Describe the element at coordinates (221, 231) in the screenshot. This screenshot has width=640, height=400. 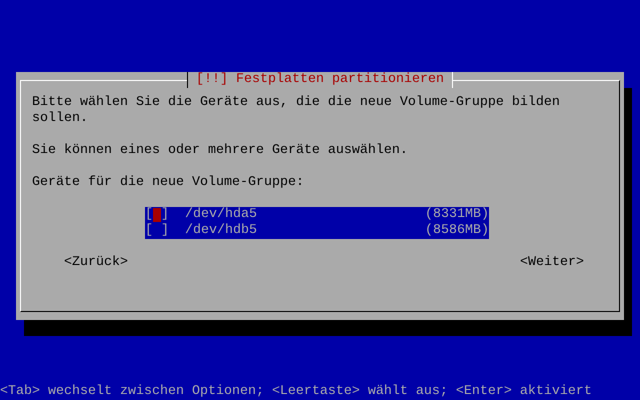
I see `device-name: /dev/hdb5` at that location.